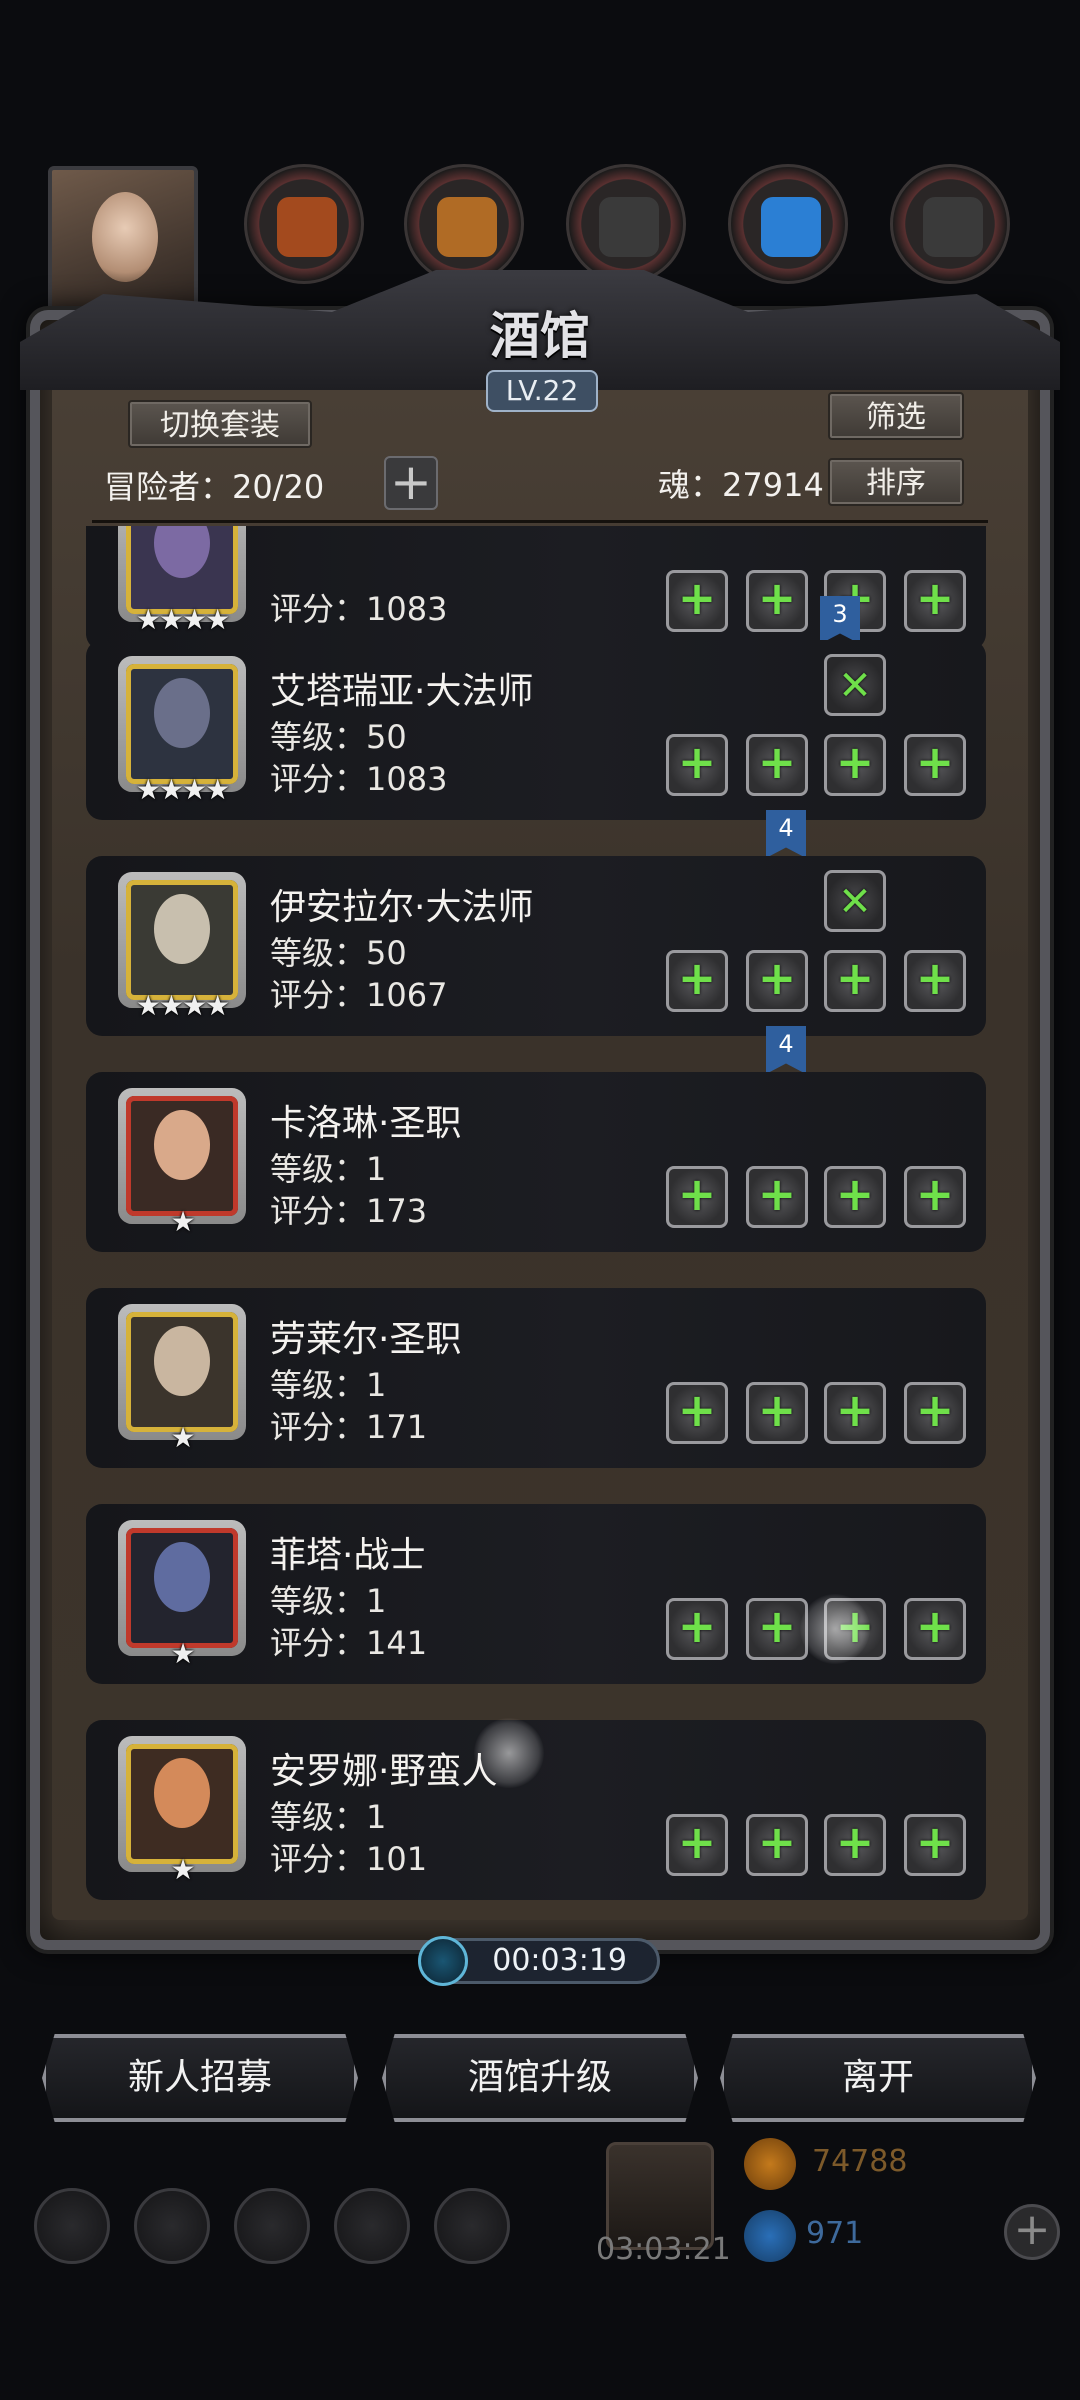 The height and width of the screenshot is (2400, 1080). What do you see at coordinates (540, 335) in the screenshot?
I see `panel-title: 酒馆` at bounding box center [540, 335].